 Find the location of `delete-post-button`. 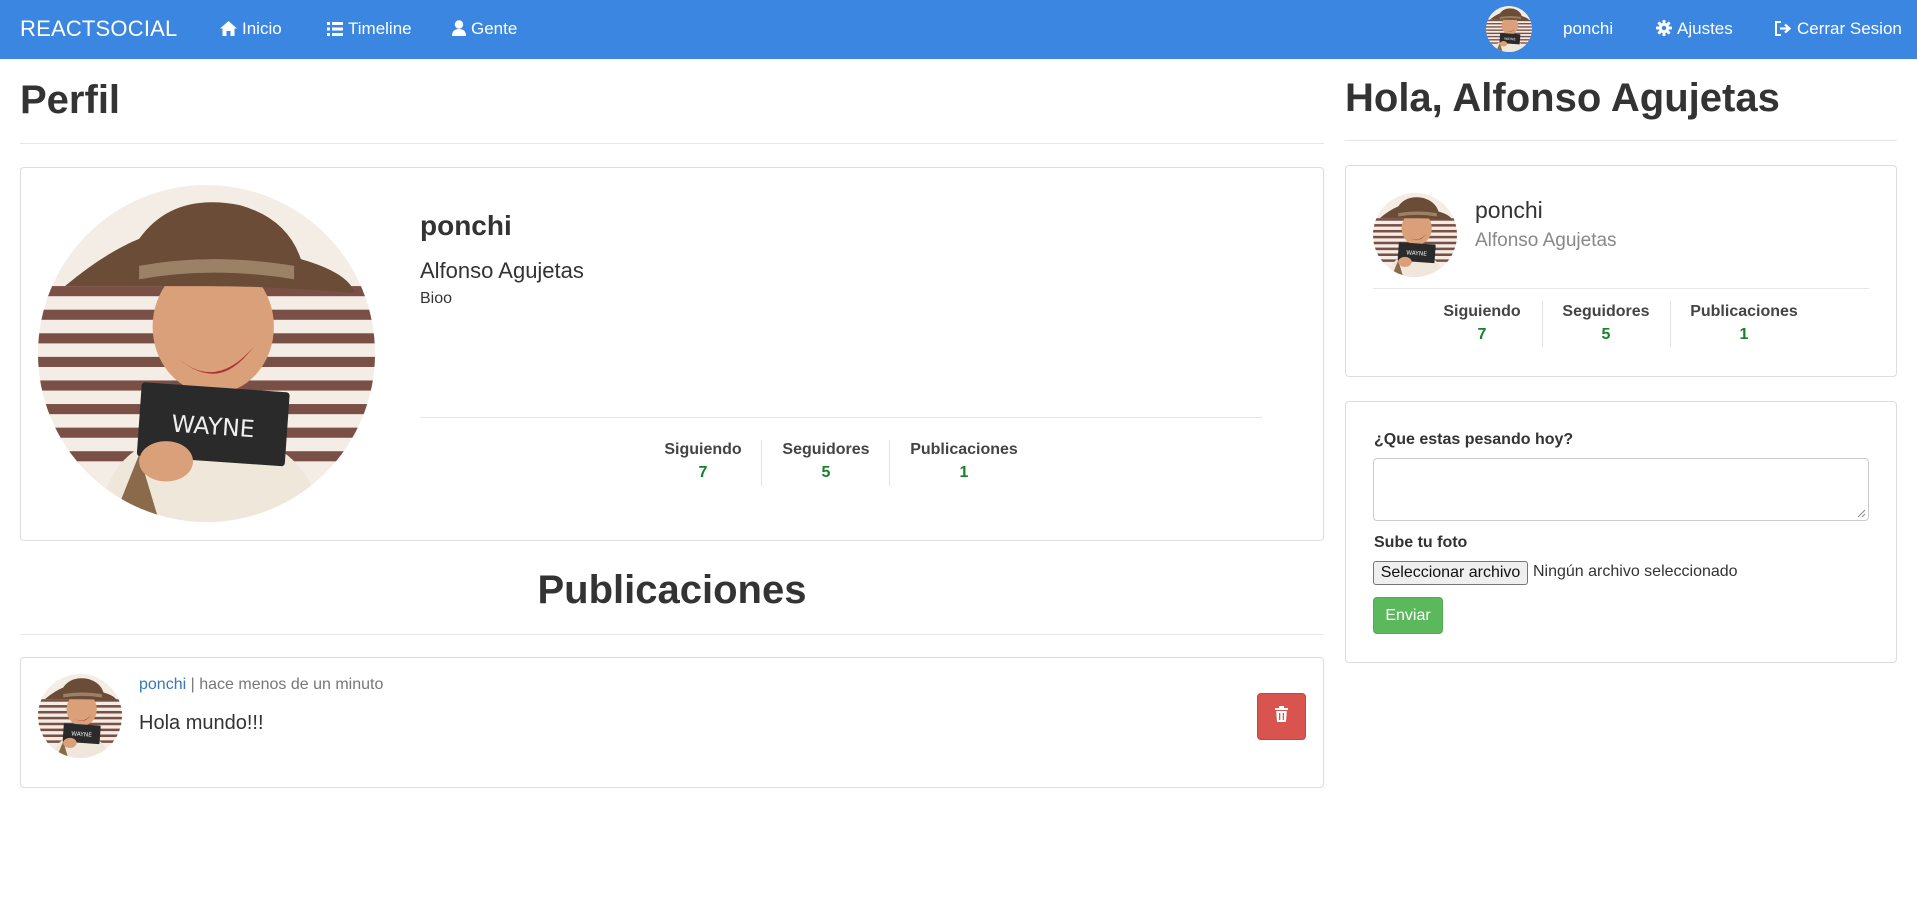

delete-post-button is located at coordinates (1281, 716).